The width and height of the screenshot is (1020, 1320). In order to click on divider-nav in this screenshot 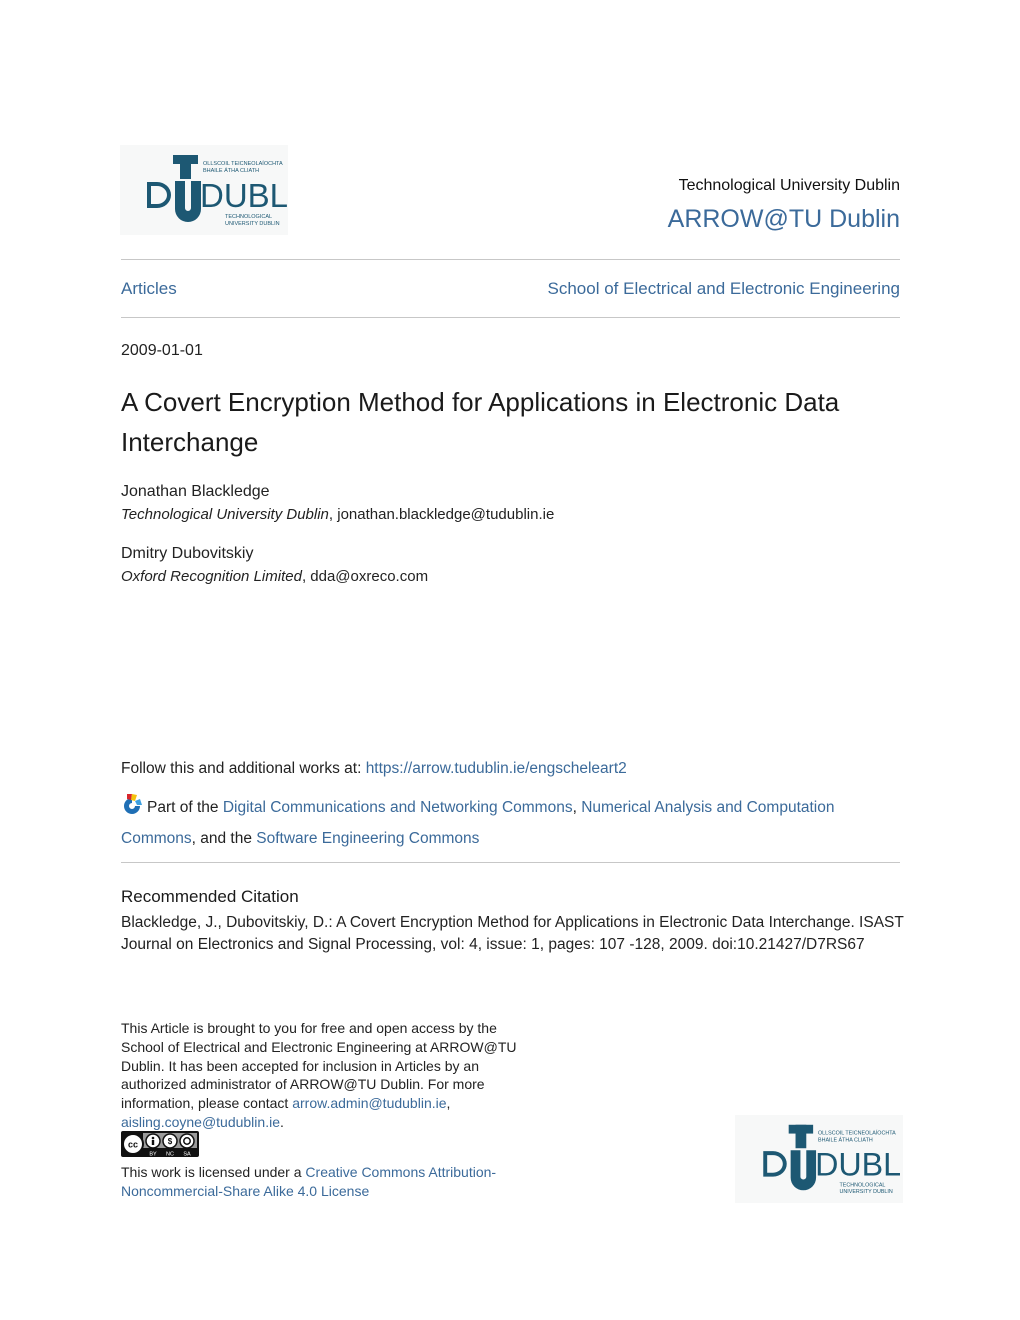, I will do `click(510, 317)`.